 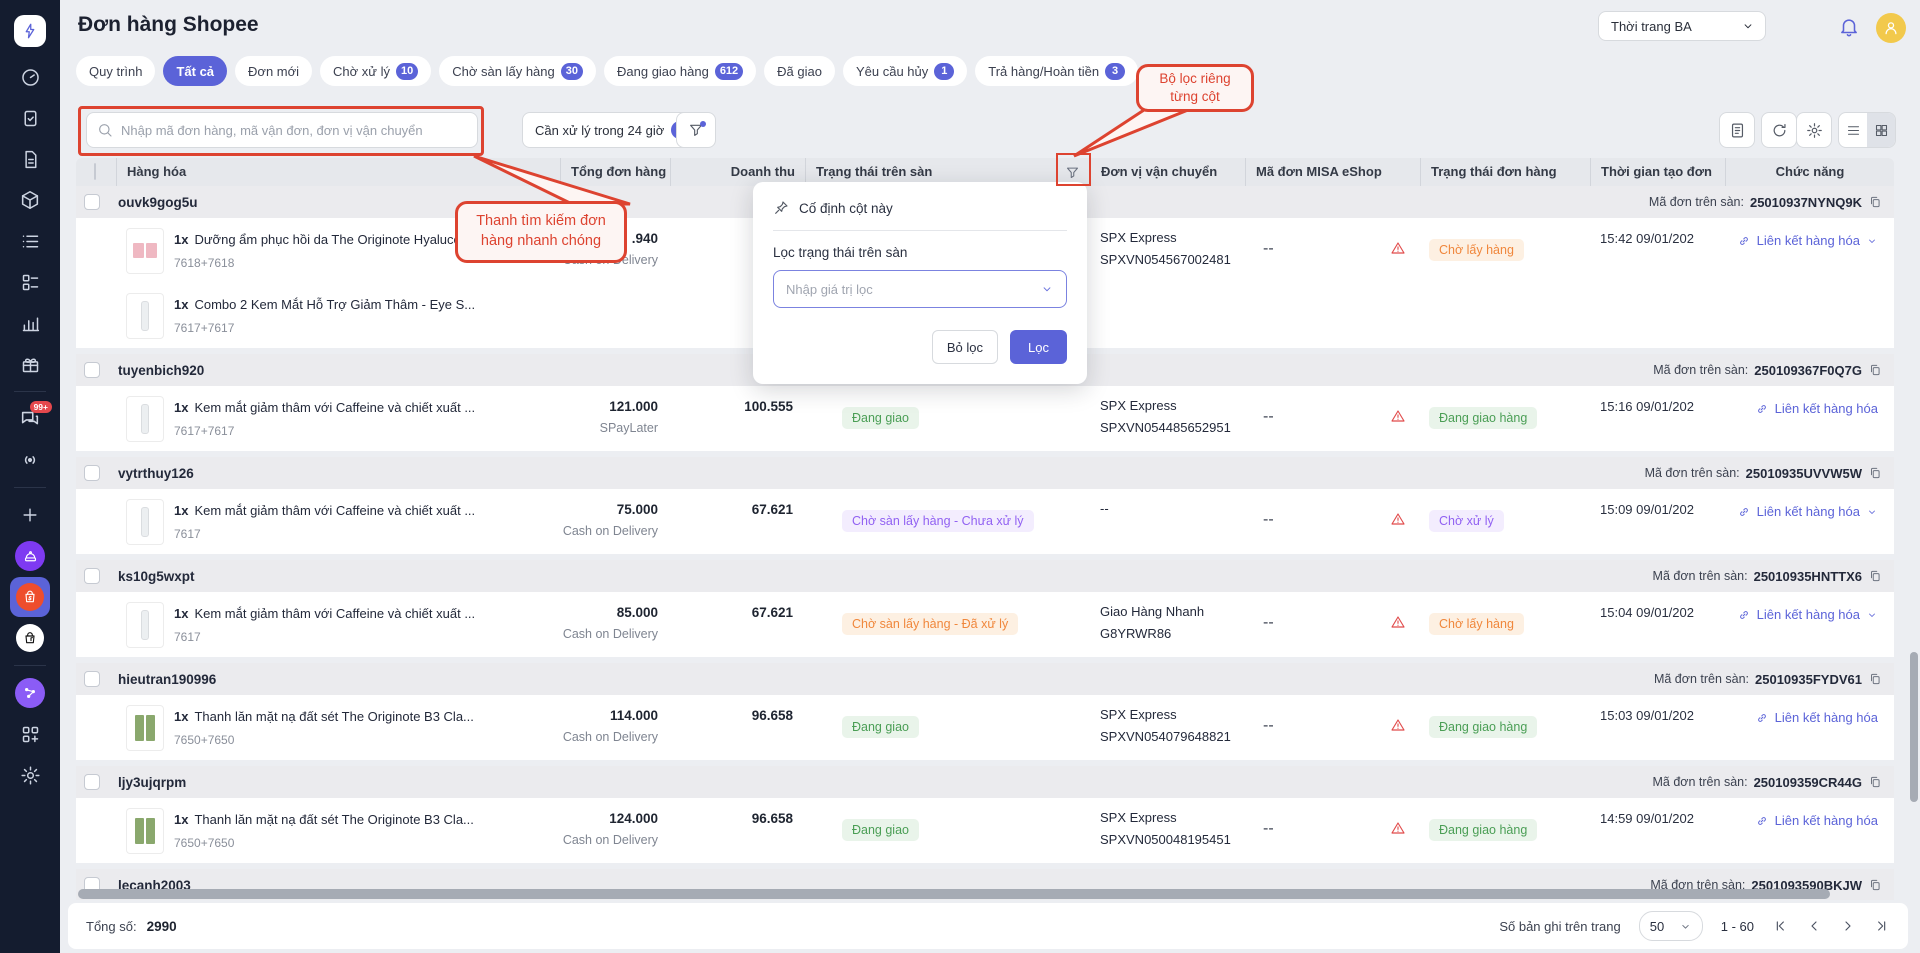 I want to click on gift-icon, so click(x=30, y=364).